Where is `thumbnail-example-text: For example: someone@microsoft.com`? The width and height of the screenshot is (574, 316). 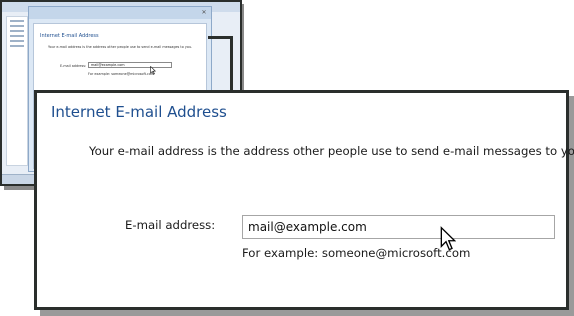
thumbnail-example-text: For example: someone@microsoft.com is located at coordinates (121, 74).